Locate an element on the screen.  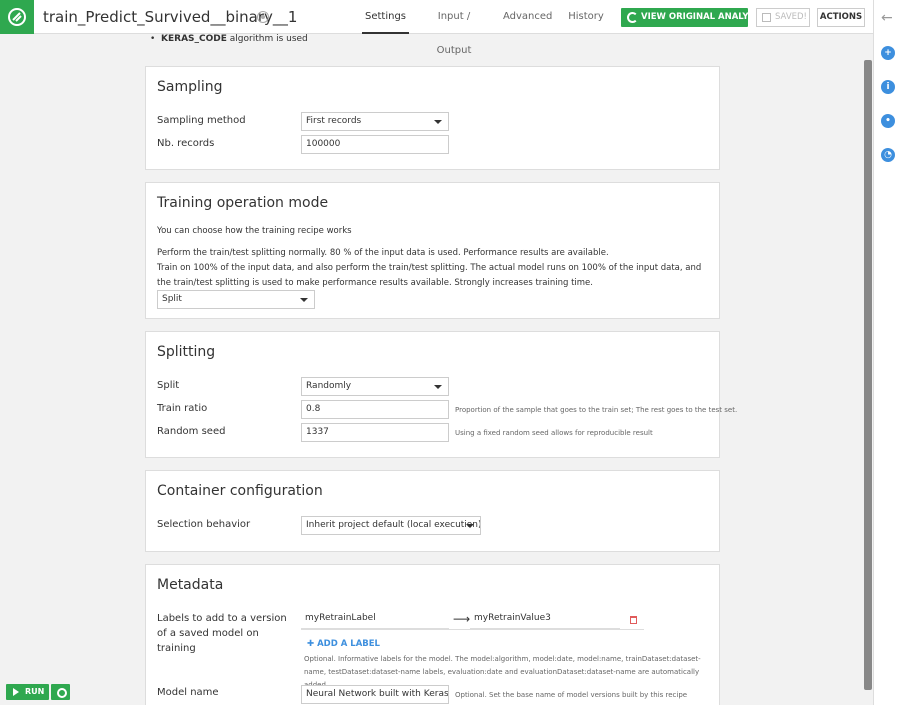
right-rail: ← + i • ◔ is located at coordinates (886, 352).